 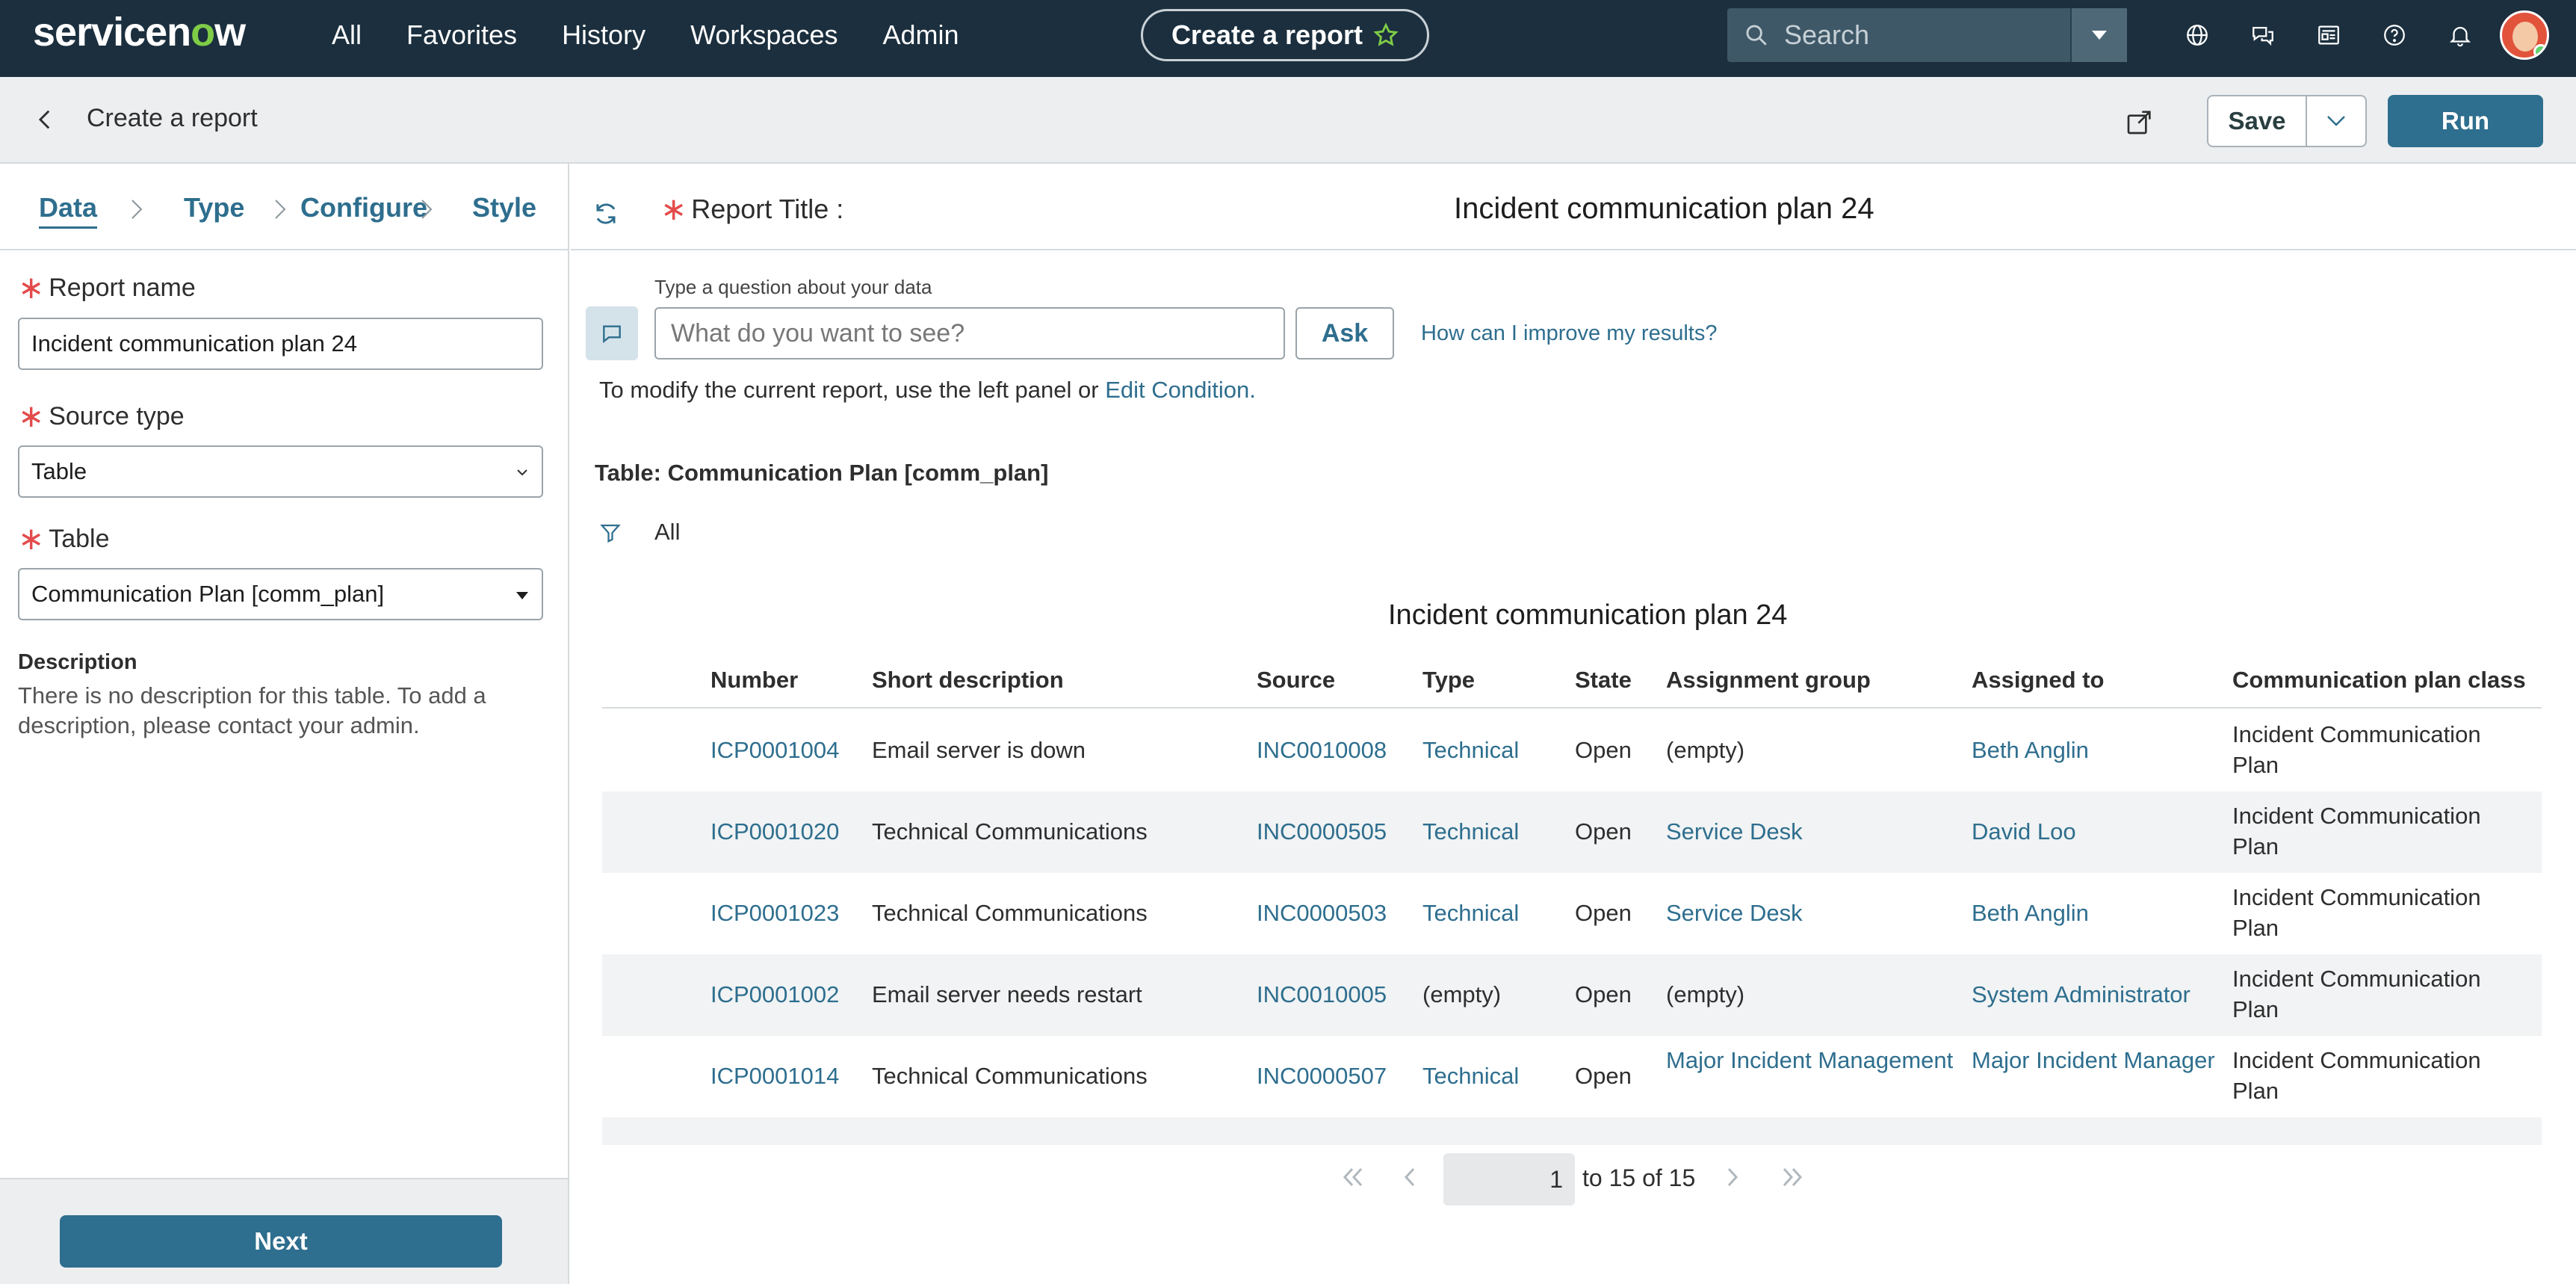 I want to click on run-button: Run, so click(x=2465, y=121).